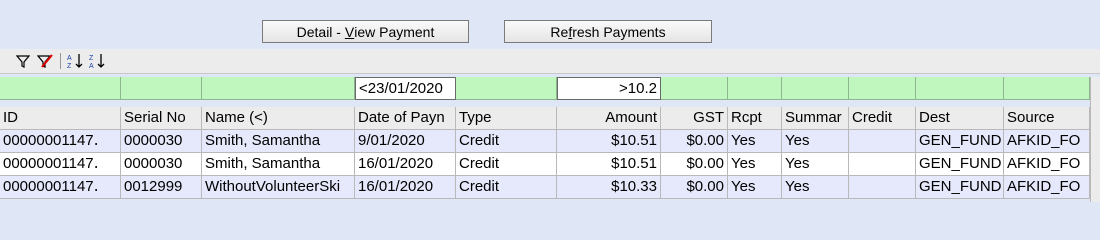 The width and height of the screenshot is (1100, 240). I want to click on filter-row: <23/01/2020 >10.2, so click(545, 88).